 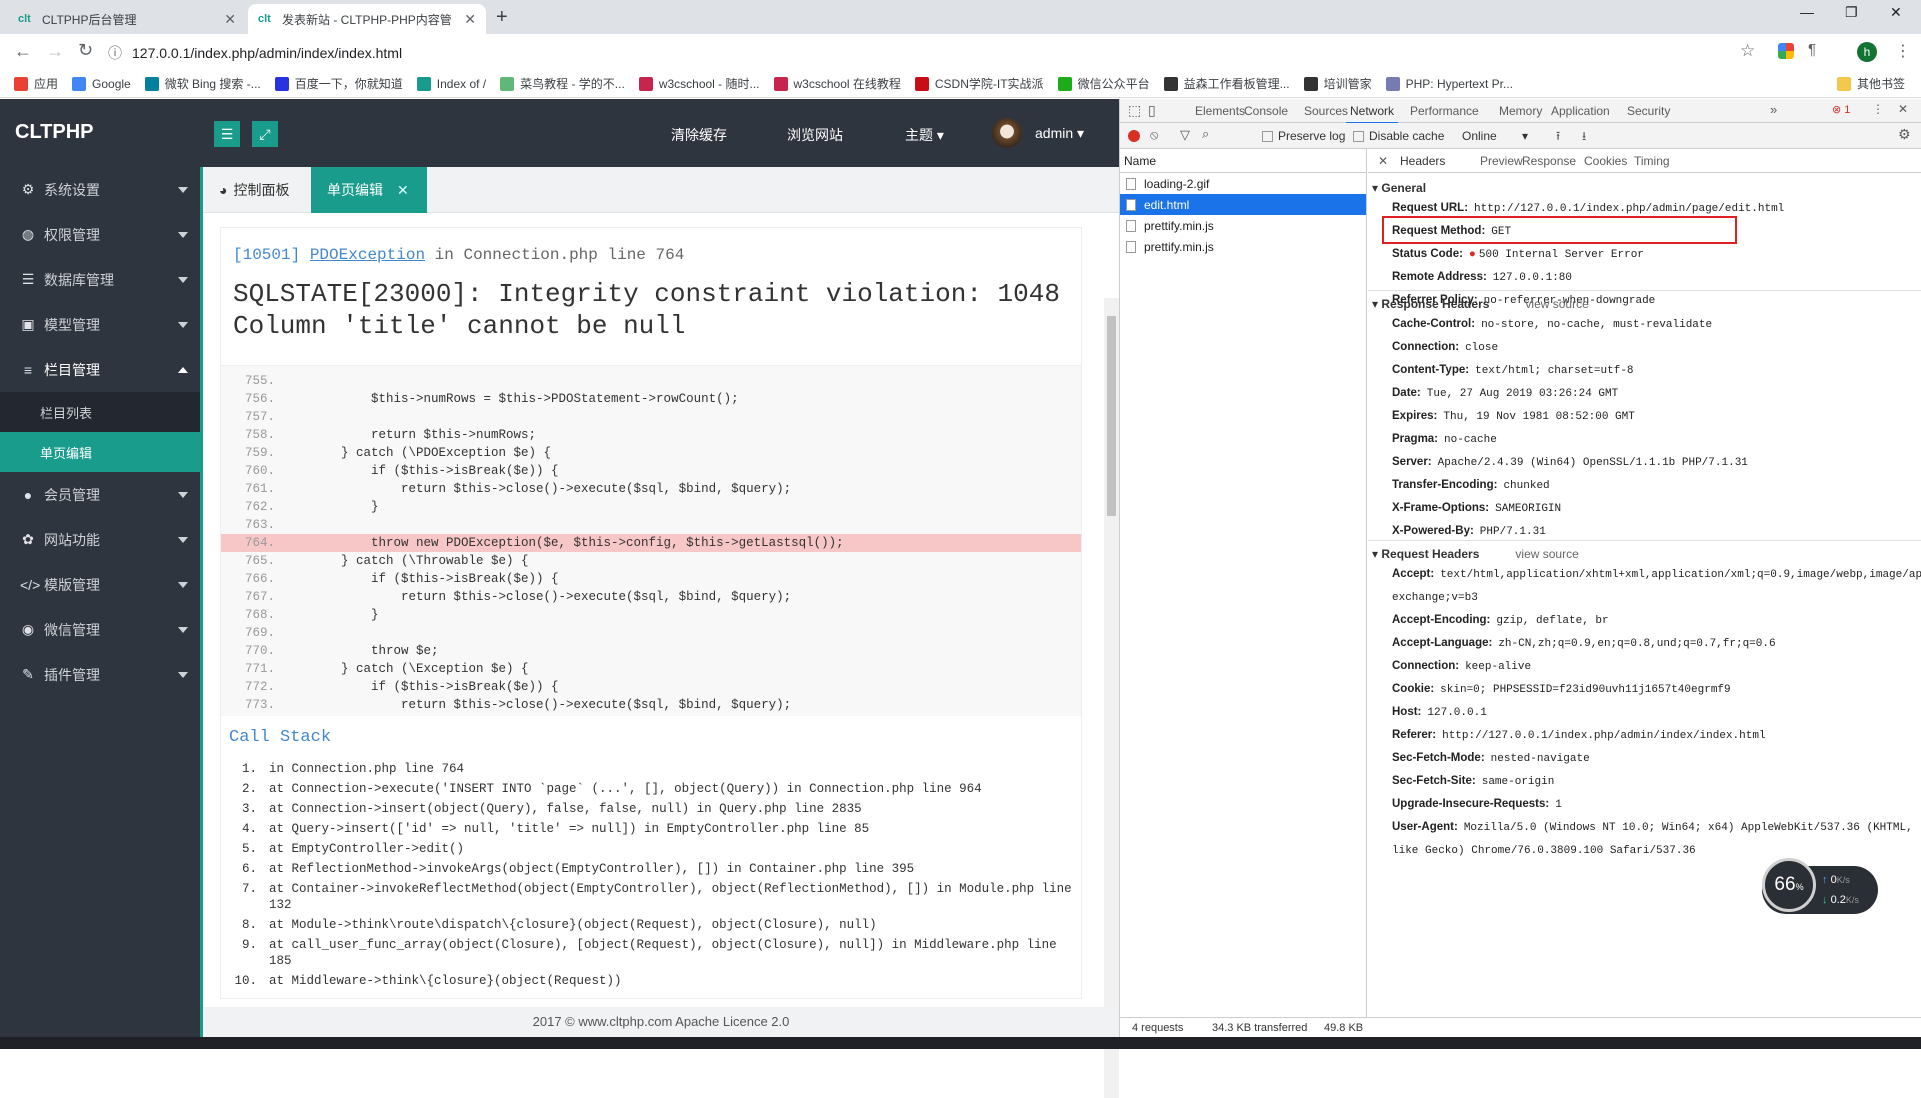 What do you see at coordinates (1243, 183) in the screenshot?
I see `request-row: loading-2.gif` at bounding box center [1243, 183].